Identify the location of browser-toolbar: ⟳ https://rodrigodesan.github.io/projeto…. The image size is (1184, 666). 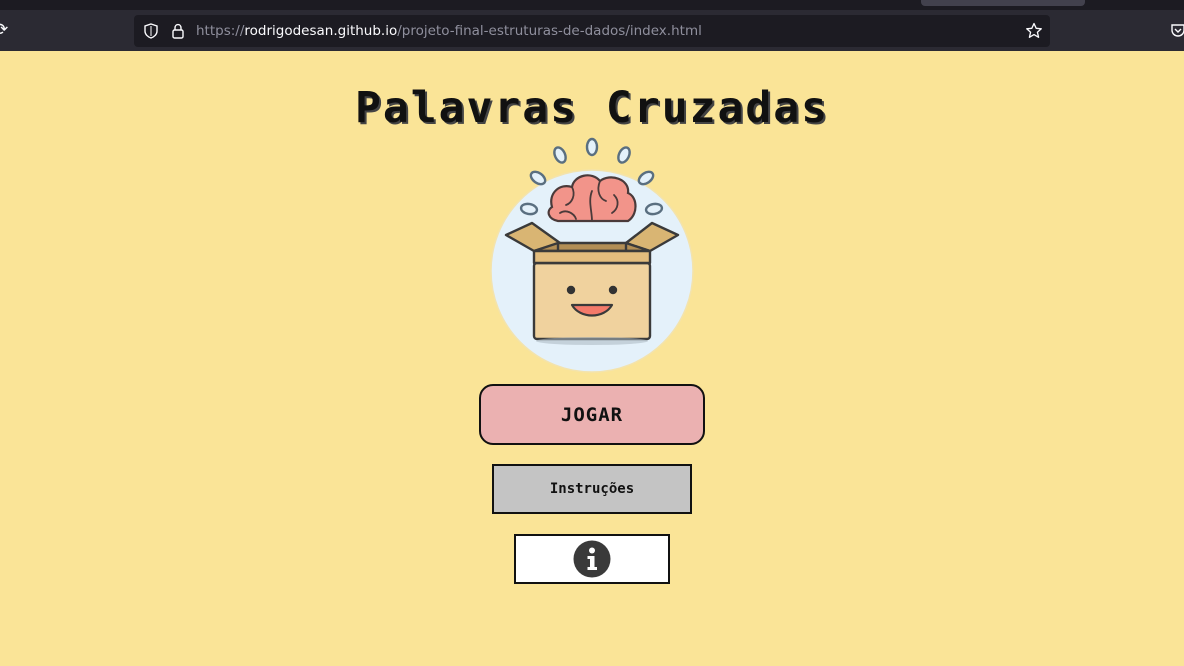
(592, 30).